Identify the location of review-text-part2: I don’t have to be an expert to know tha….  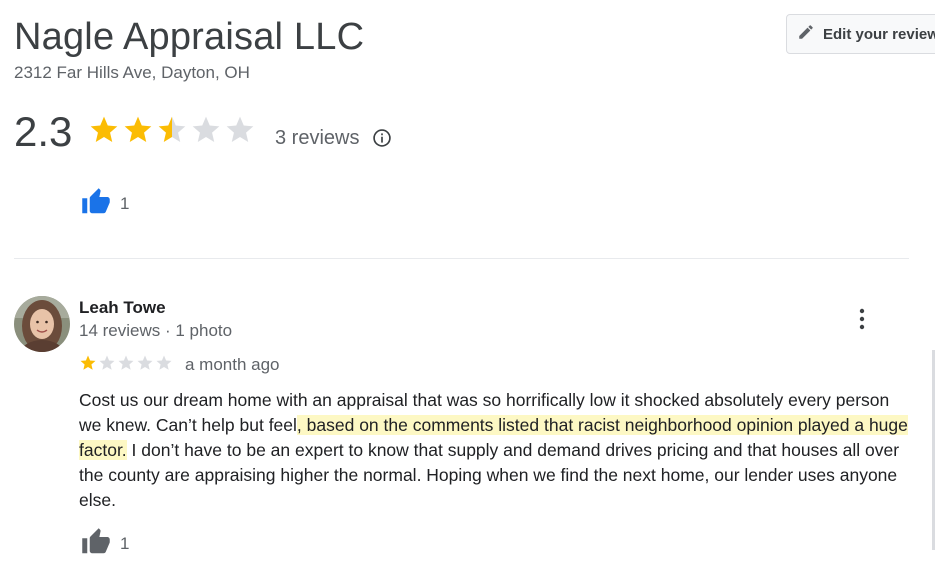
(489, 475).